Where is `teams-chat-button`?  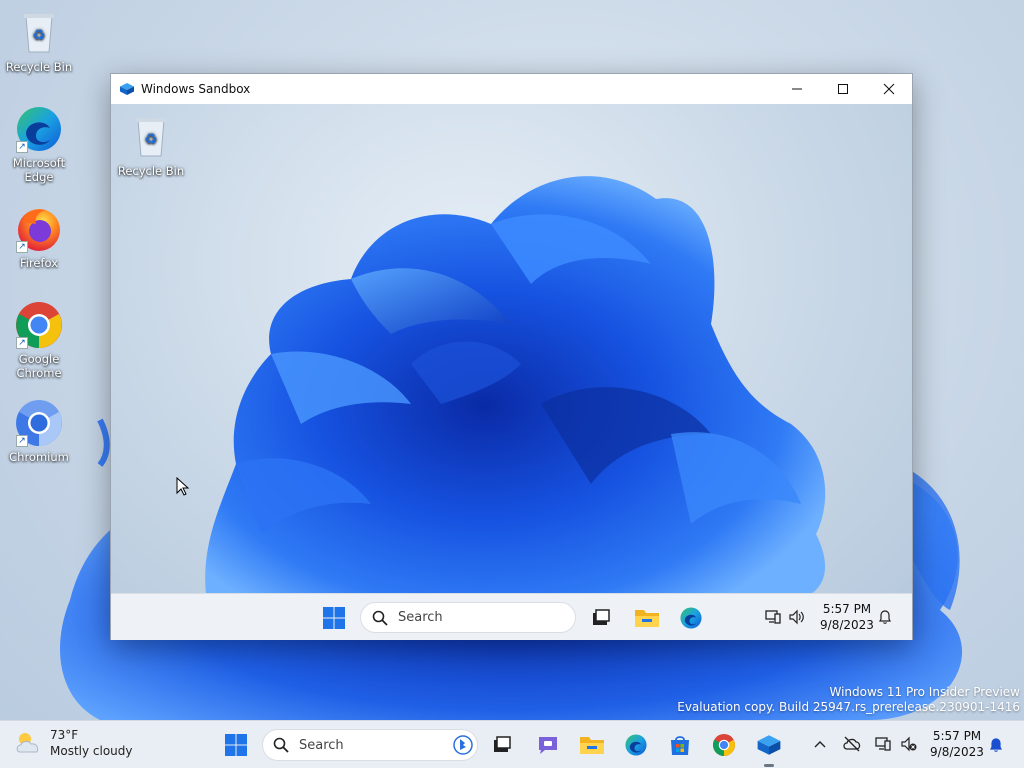 teams-chat-button is located at coordinates (548, 745).